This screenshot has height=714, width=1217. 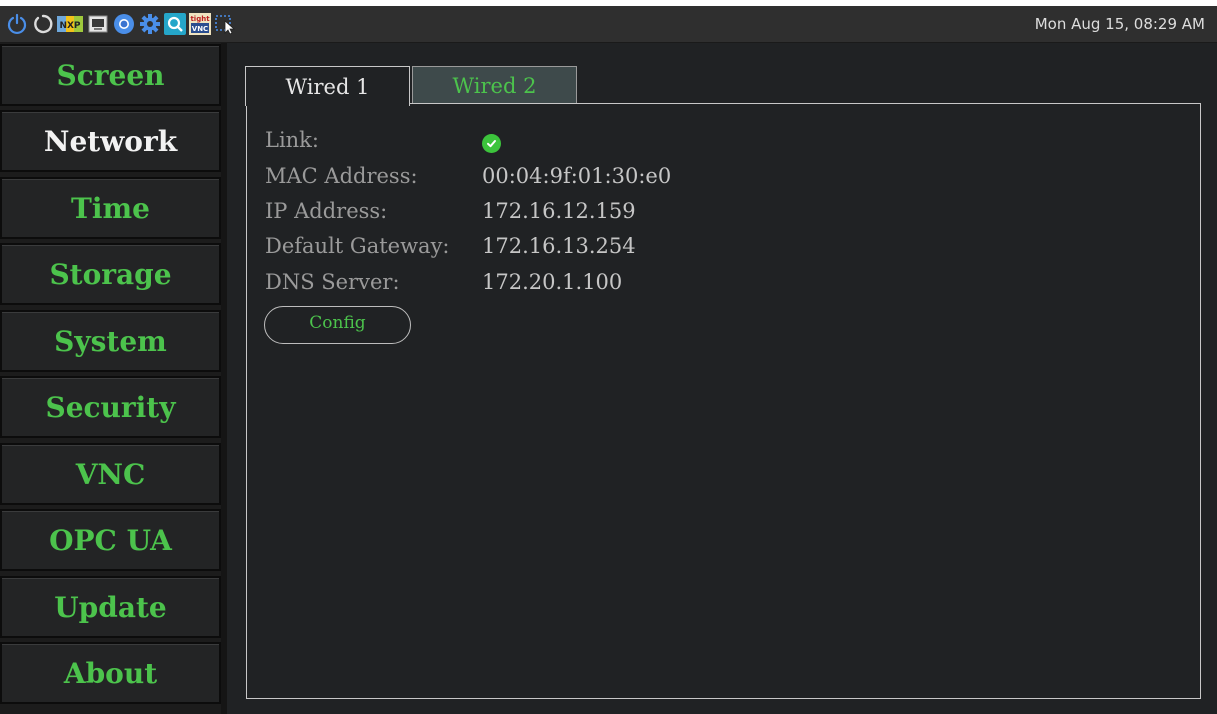 I want to click on gateway-value: 172.16.13.254, so click(x=559, y=246).